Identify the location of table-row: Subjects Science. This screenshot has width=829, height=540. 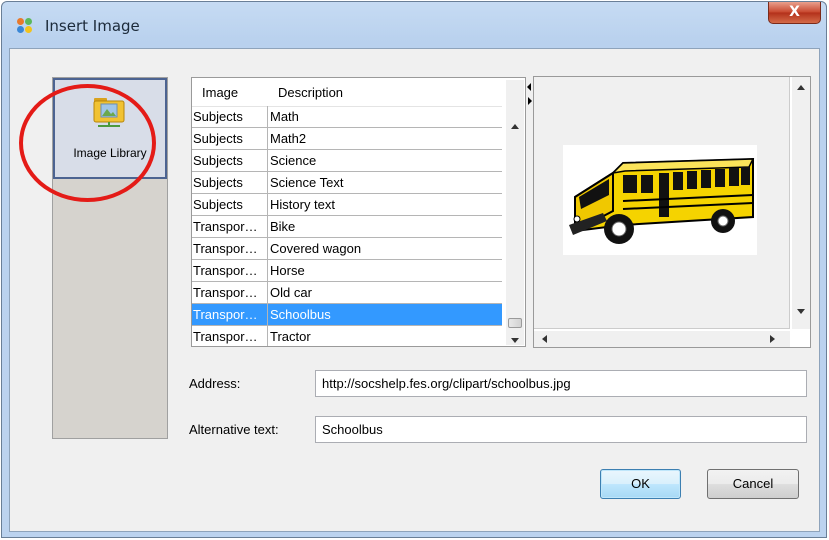
(347, 161).